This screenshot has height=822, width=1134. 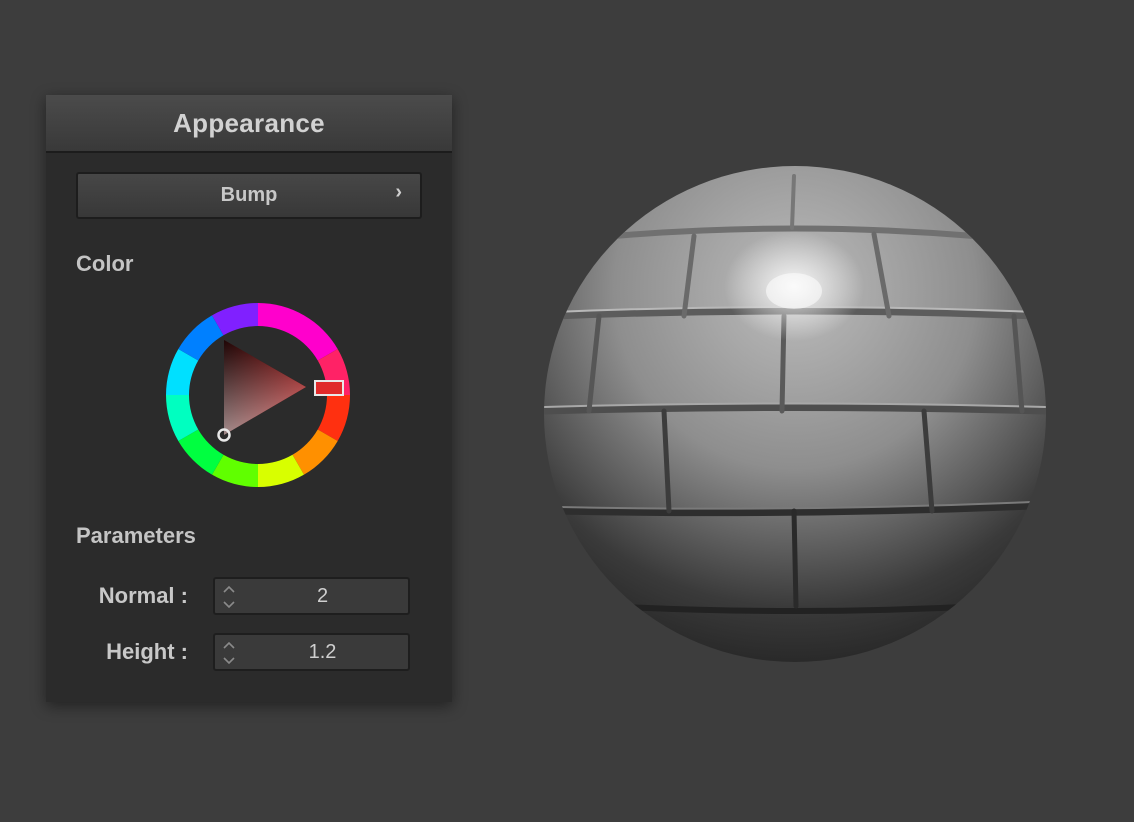 What do you see at coordinates (147, 651) in the screenshot?
I see `height-label: Height :` at bounding box center [147, 651].